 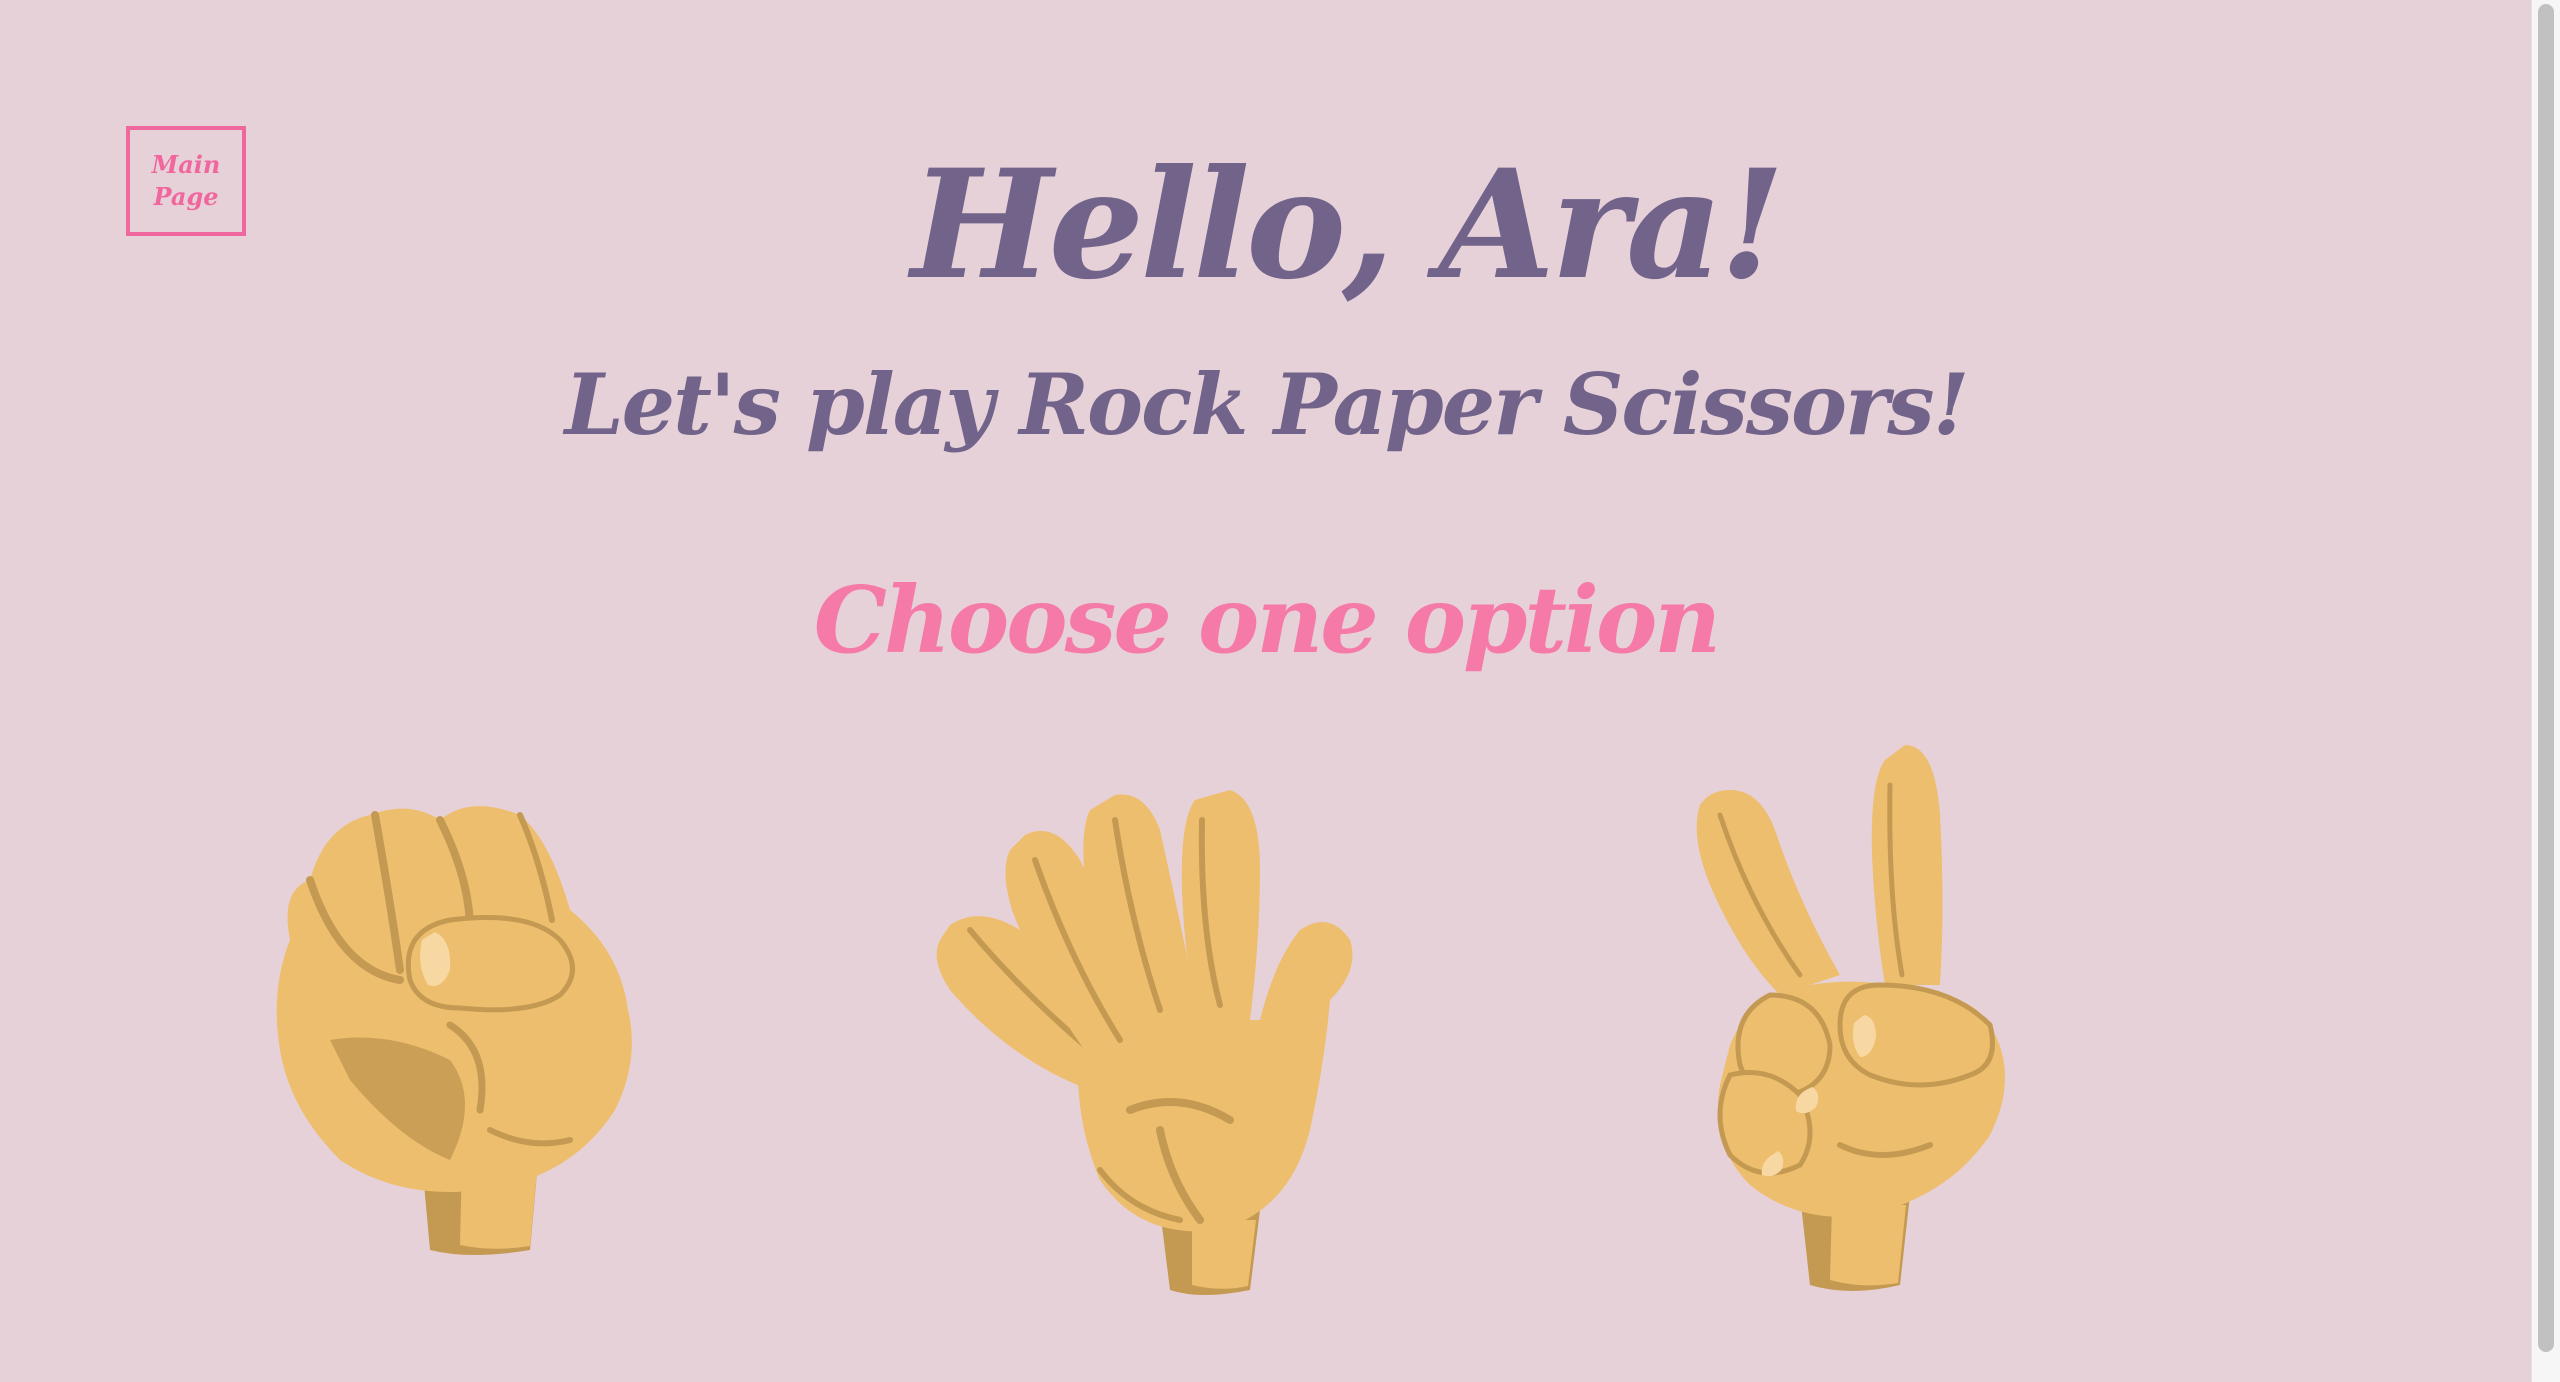 What do you see at coordinates (1850, 1018) in the screenshot?
I see `scissors-hand-icon` at bounding box center [1850, 1018].